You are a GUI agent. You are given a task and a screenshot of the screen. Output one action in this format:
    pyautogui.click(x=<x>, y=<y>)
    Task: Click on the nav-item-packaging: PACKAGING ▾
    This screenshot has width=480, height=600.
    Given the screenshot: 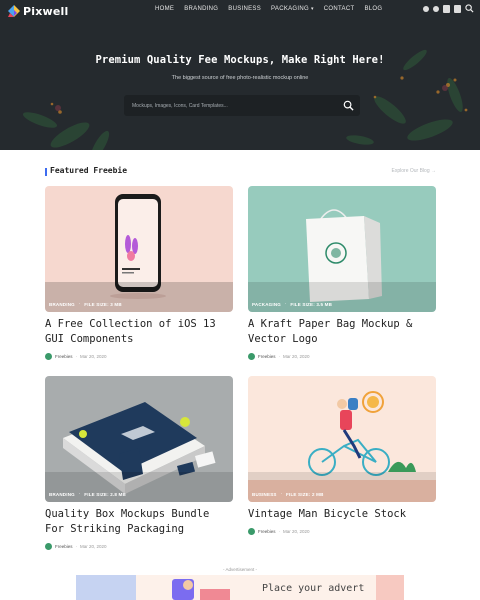 What is the action you would take?
    pyautogui.click(x=292, y=9)
    